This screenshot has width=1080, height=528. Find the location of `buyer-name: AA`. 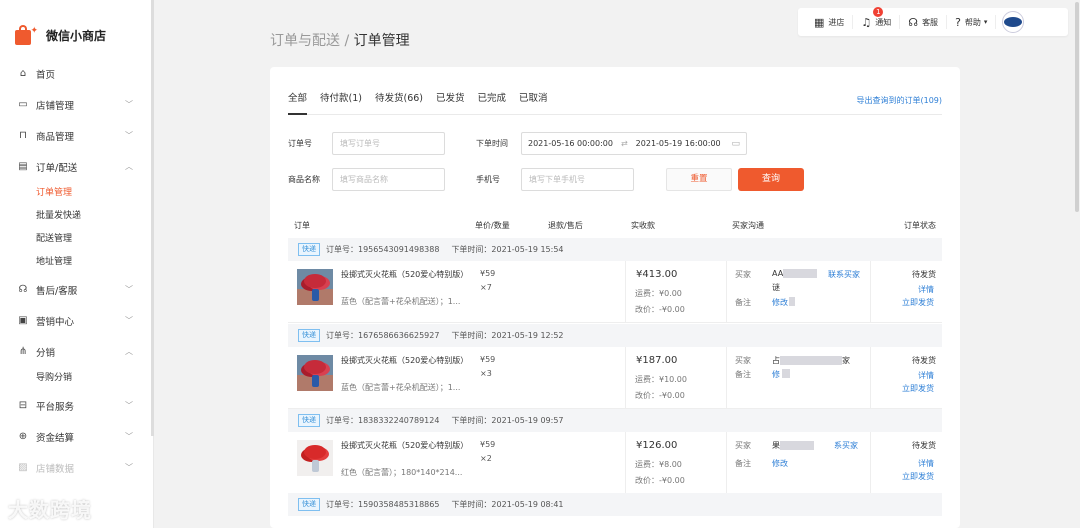

buyer-name: AA is located at coordinates (795, 273).